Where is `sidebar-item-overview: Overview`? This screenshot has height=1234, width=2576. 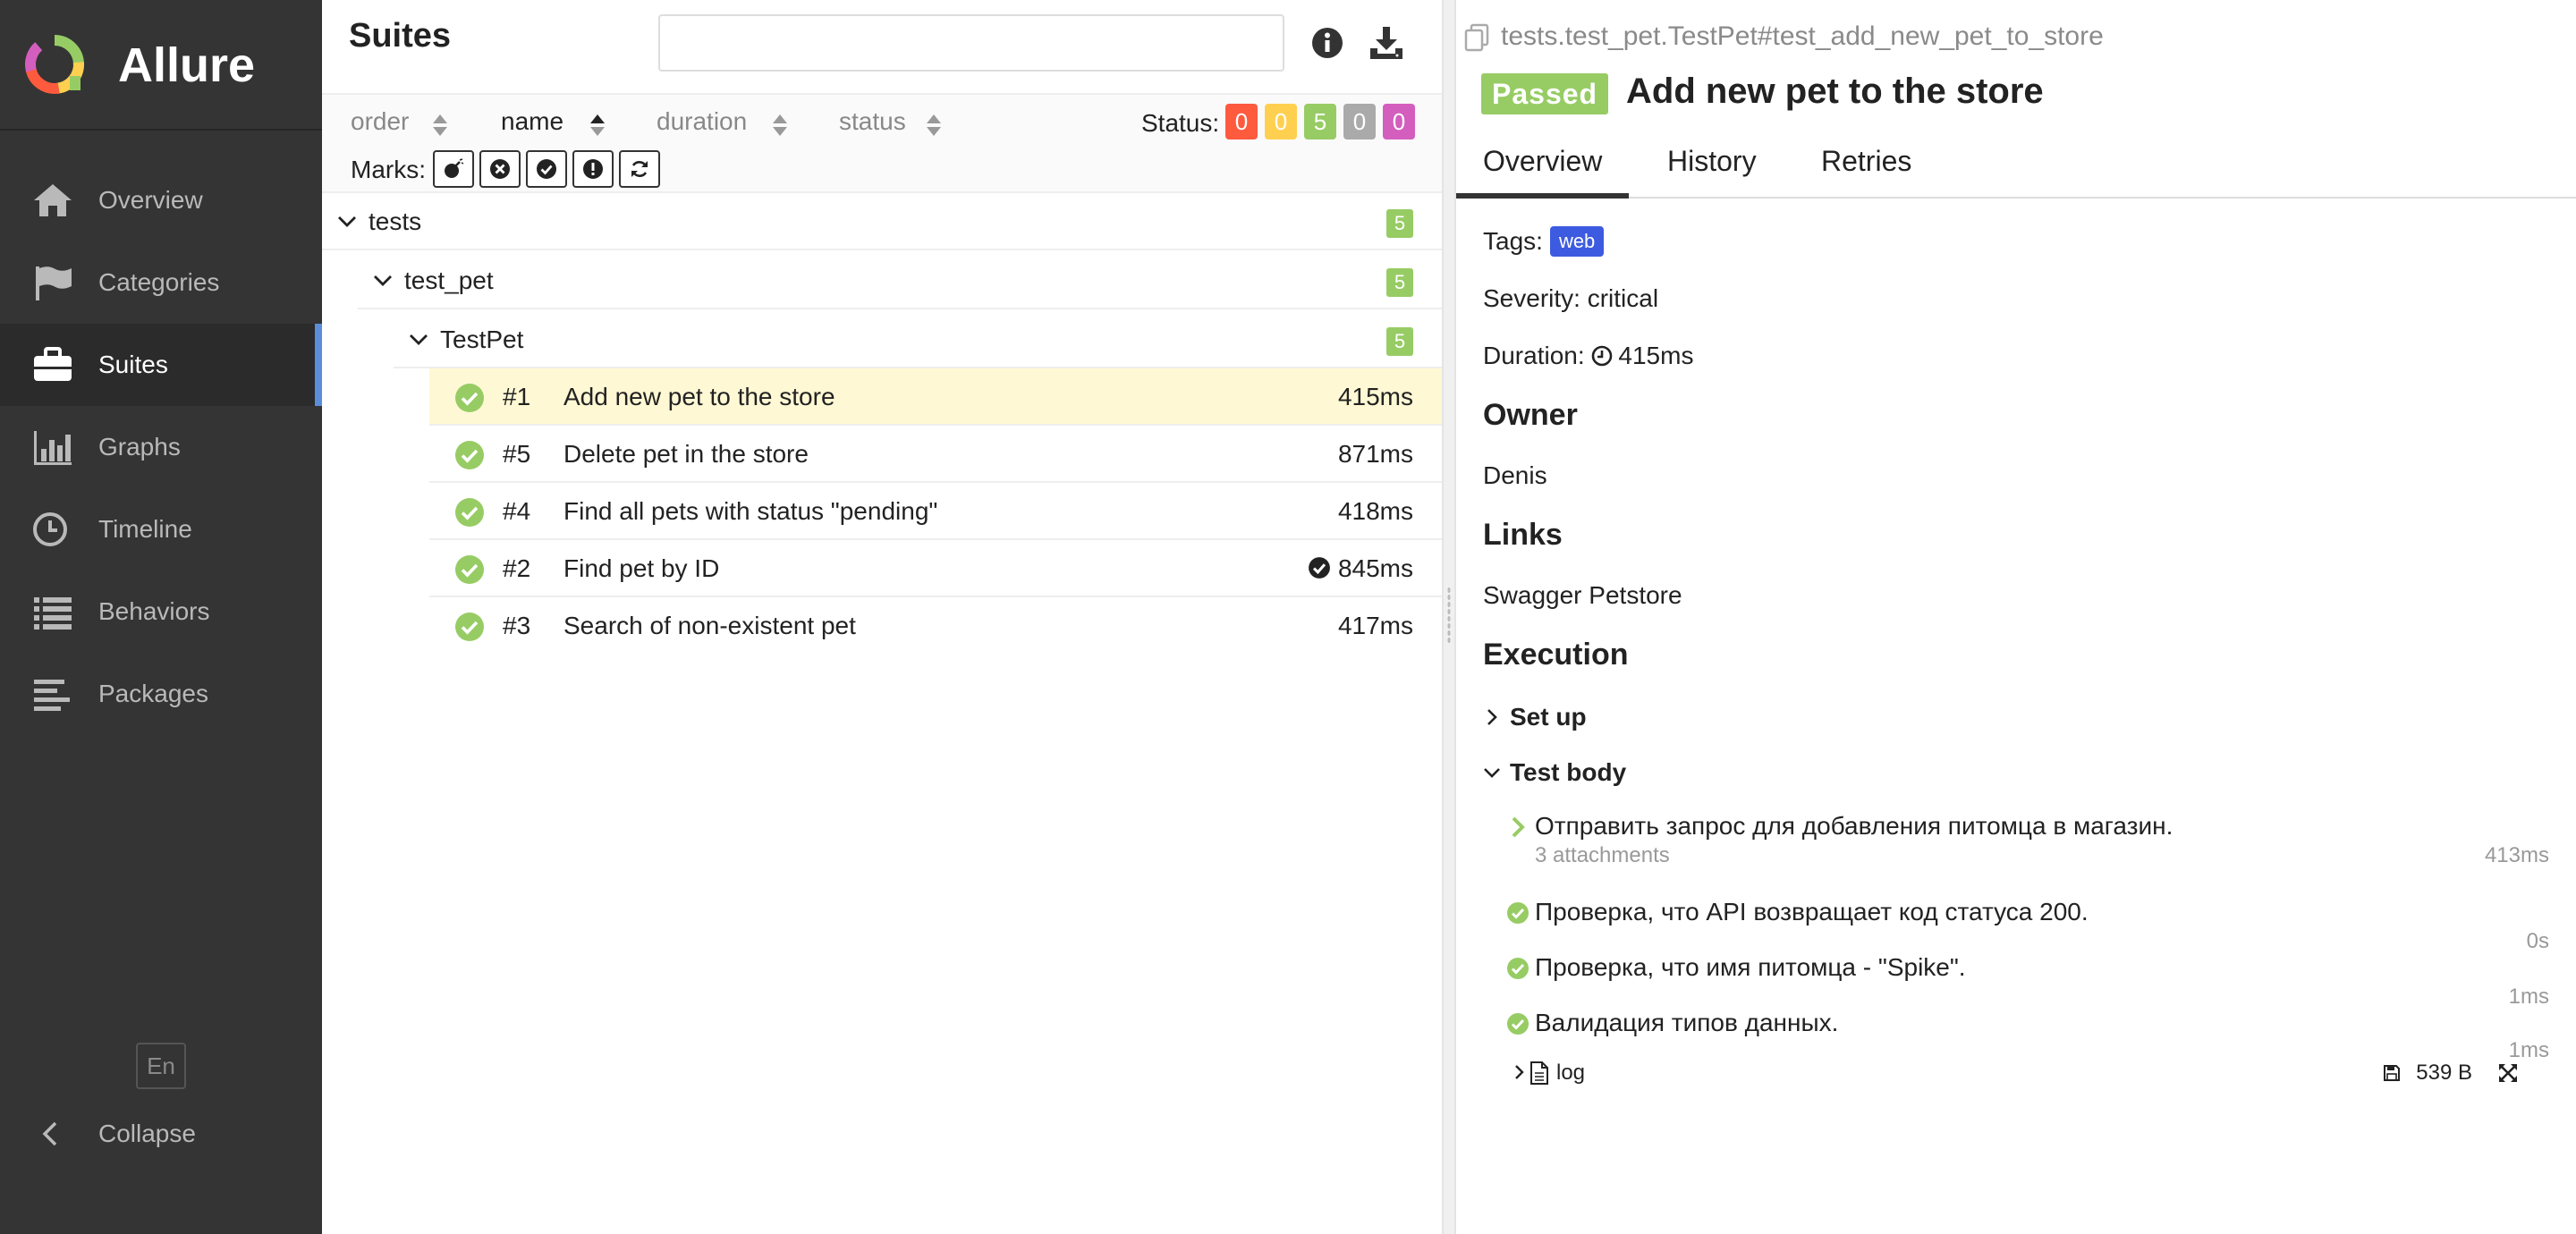
sidebar-item-overview: Overview is located at coordinates (161, 200).